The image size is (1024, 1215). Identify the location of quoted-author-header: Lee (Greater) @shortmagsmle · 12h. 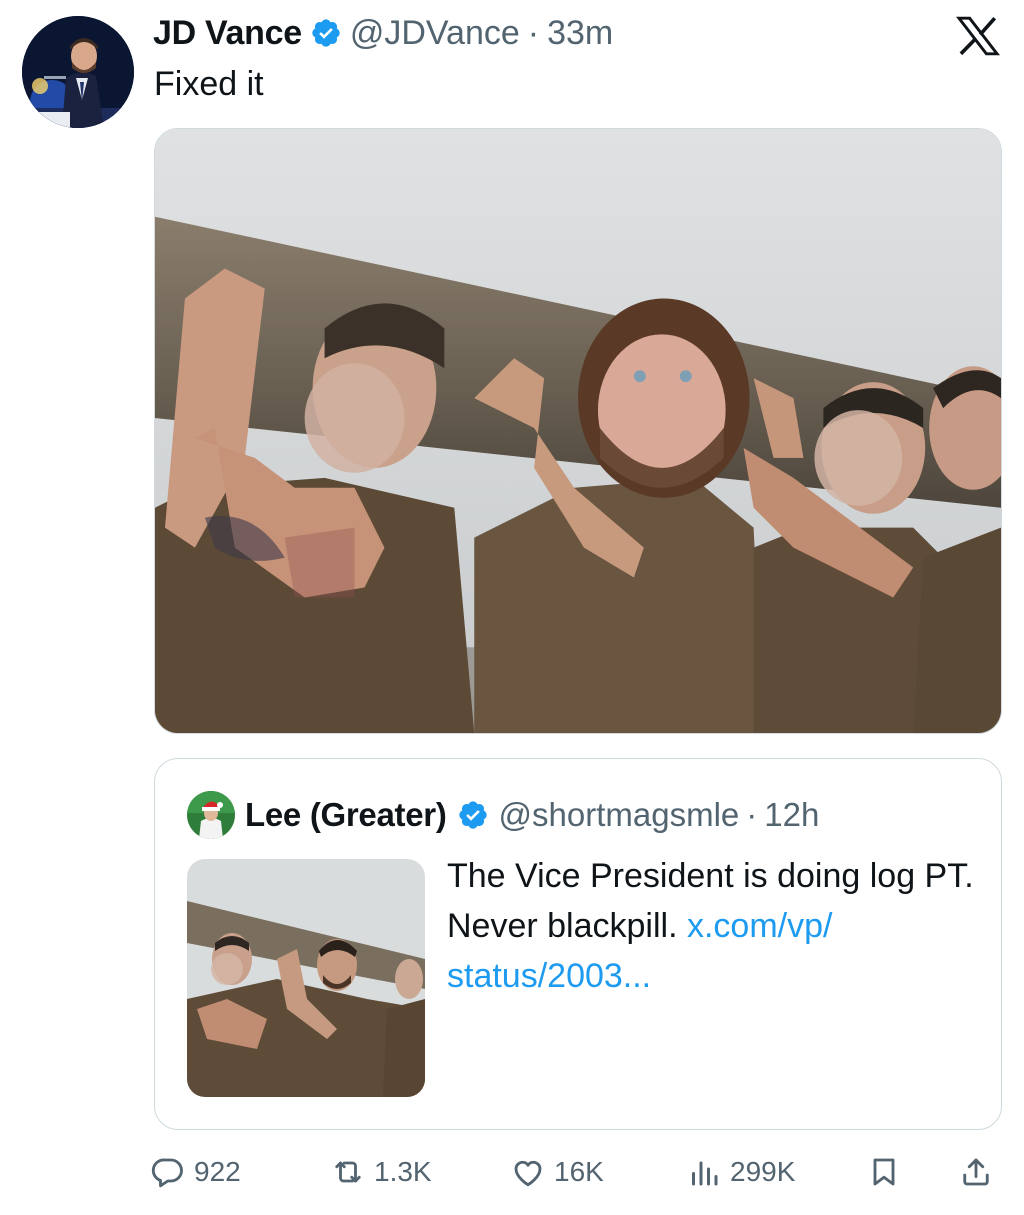
(532, 815).